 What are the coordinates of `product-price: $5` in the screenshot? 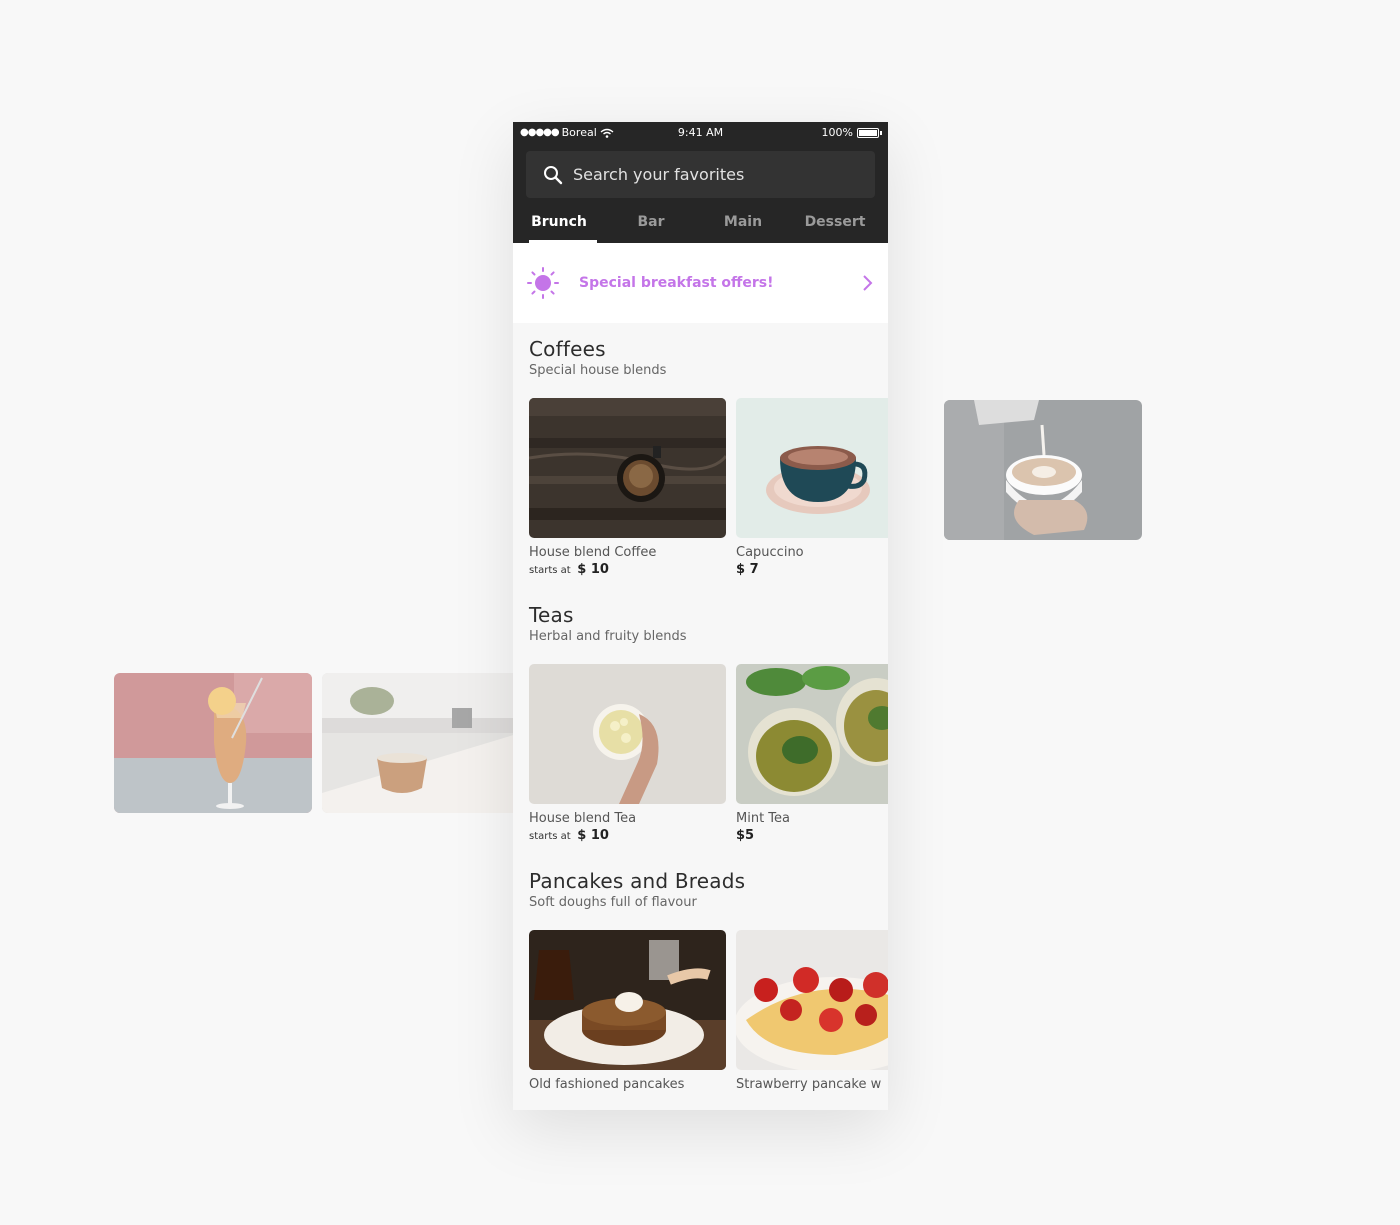 It's located at (812, 835).